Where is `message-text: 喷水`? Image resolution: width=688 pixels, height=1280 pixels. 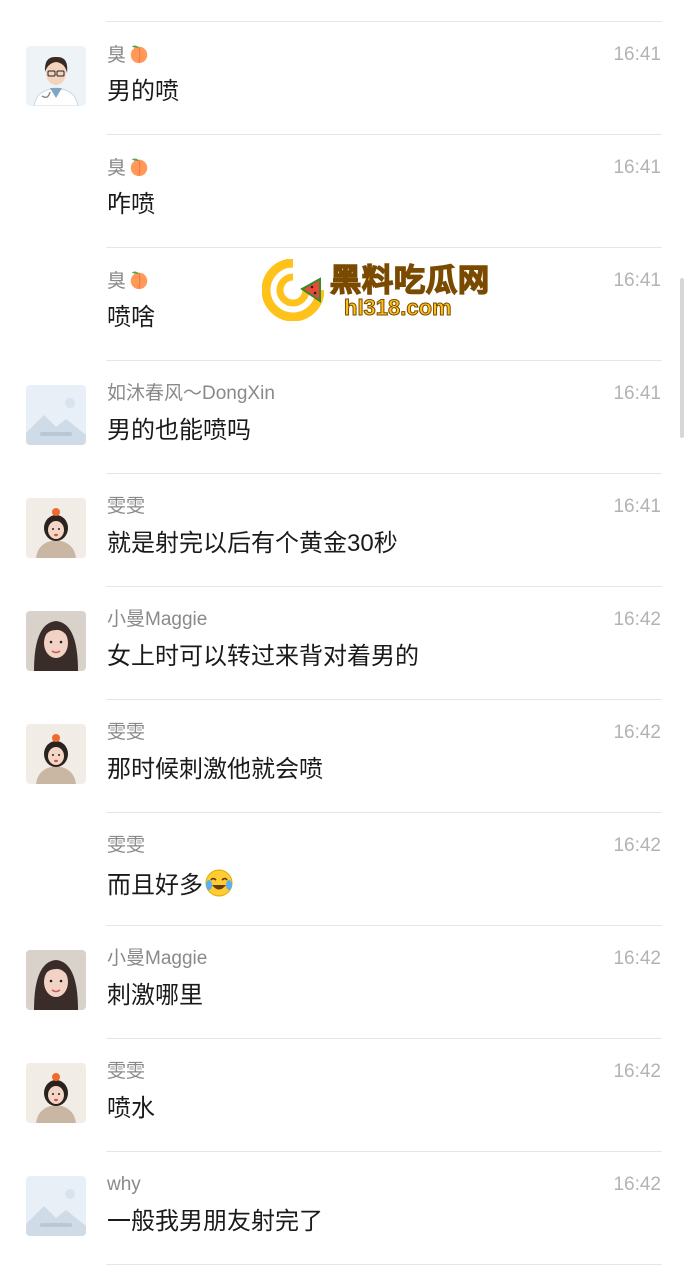 message-text: 喷水 is located at coordinates (131, 1109).